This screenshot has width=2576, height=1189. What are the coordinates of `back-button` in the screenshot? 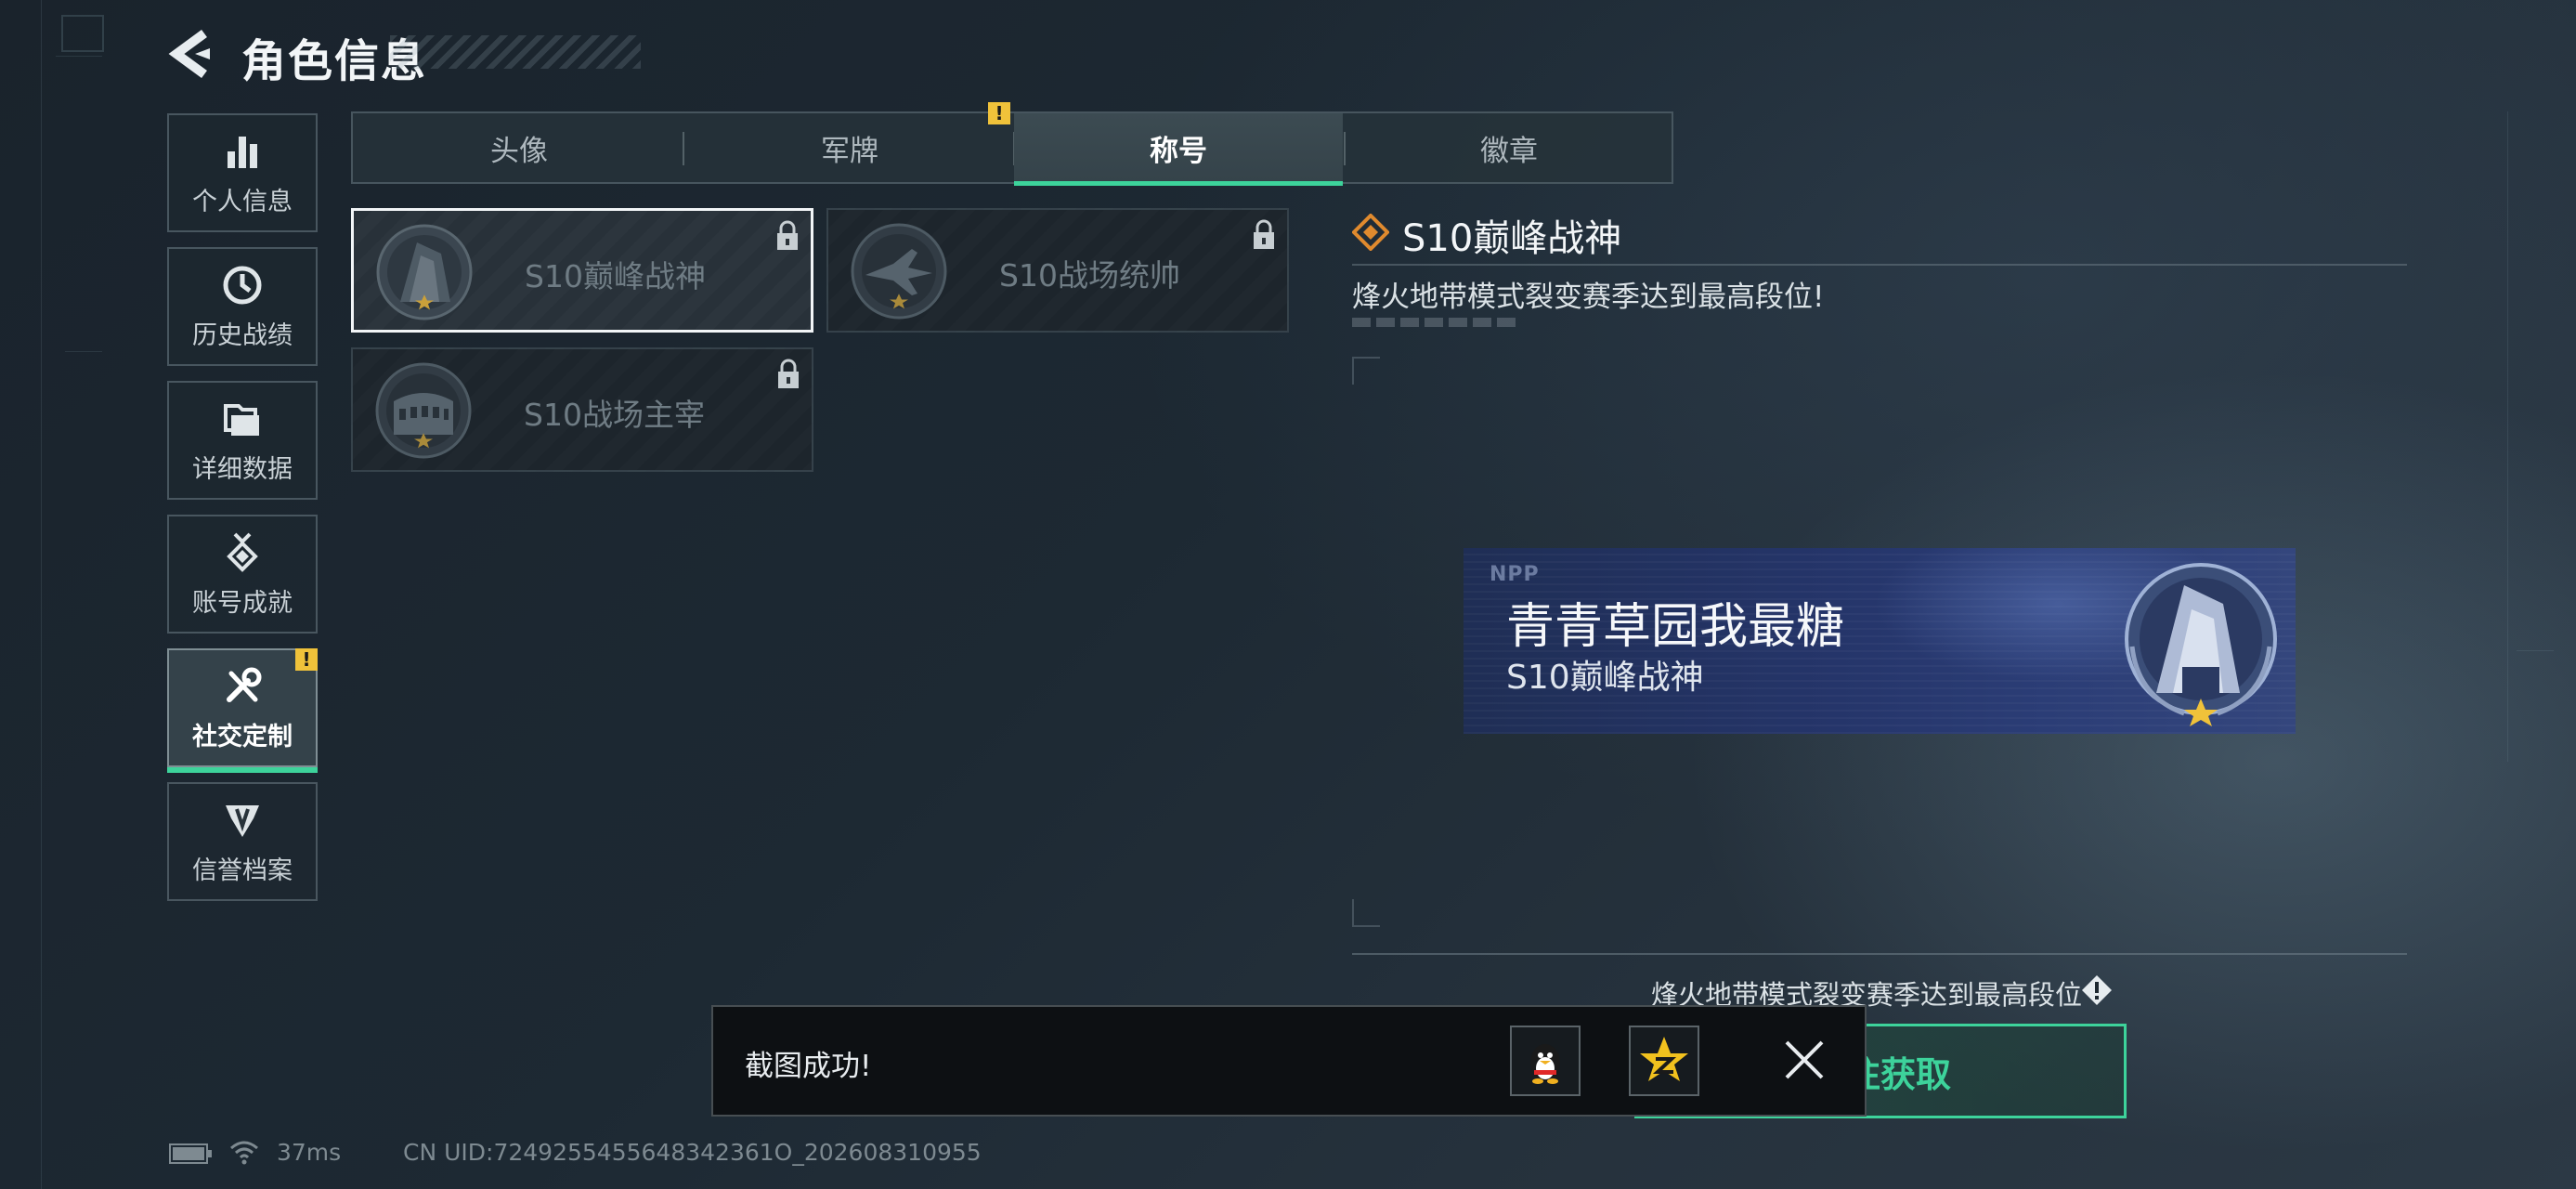 It's located at (192, 54).